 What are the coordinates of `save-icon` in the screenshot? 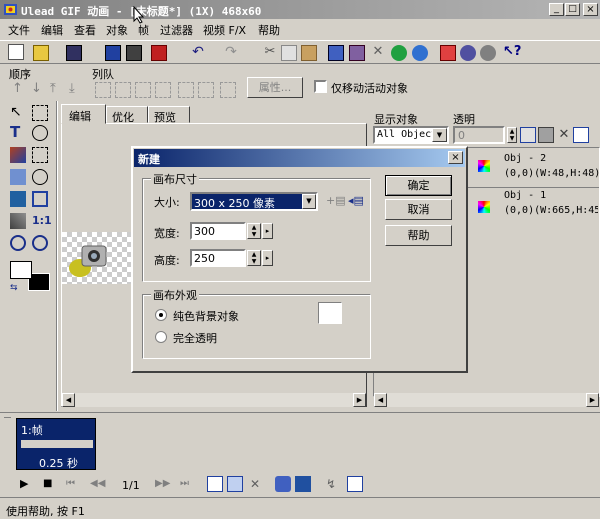 It's located at (74, 53).